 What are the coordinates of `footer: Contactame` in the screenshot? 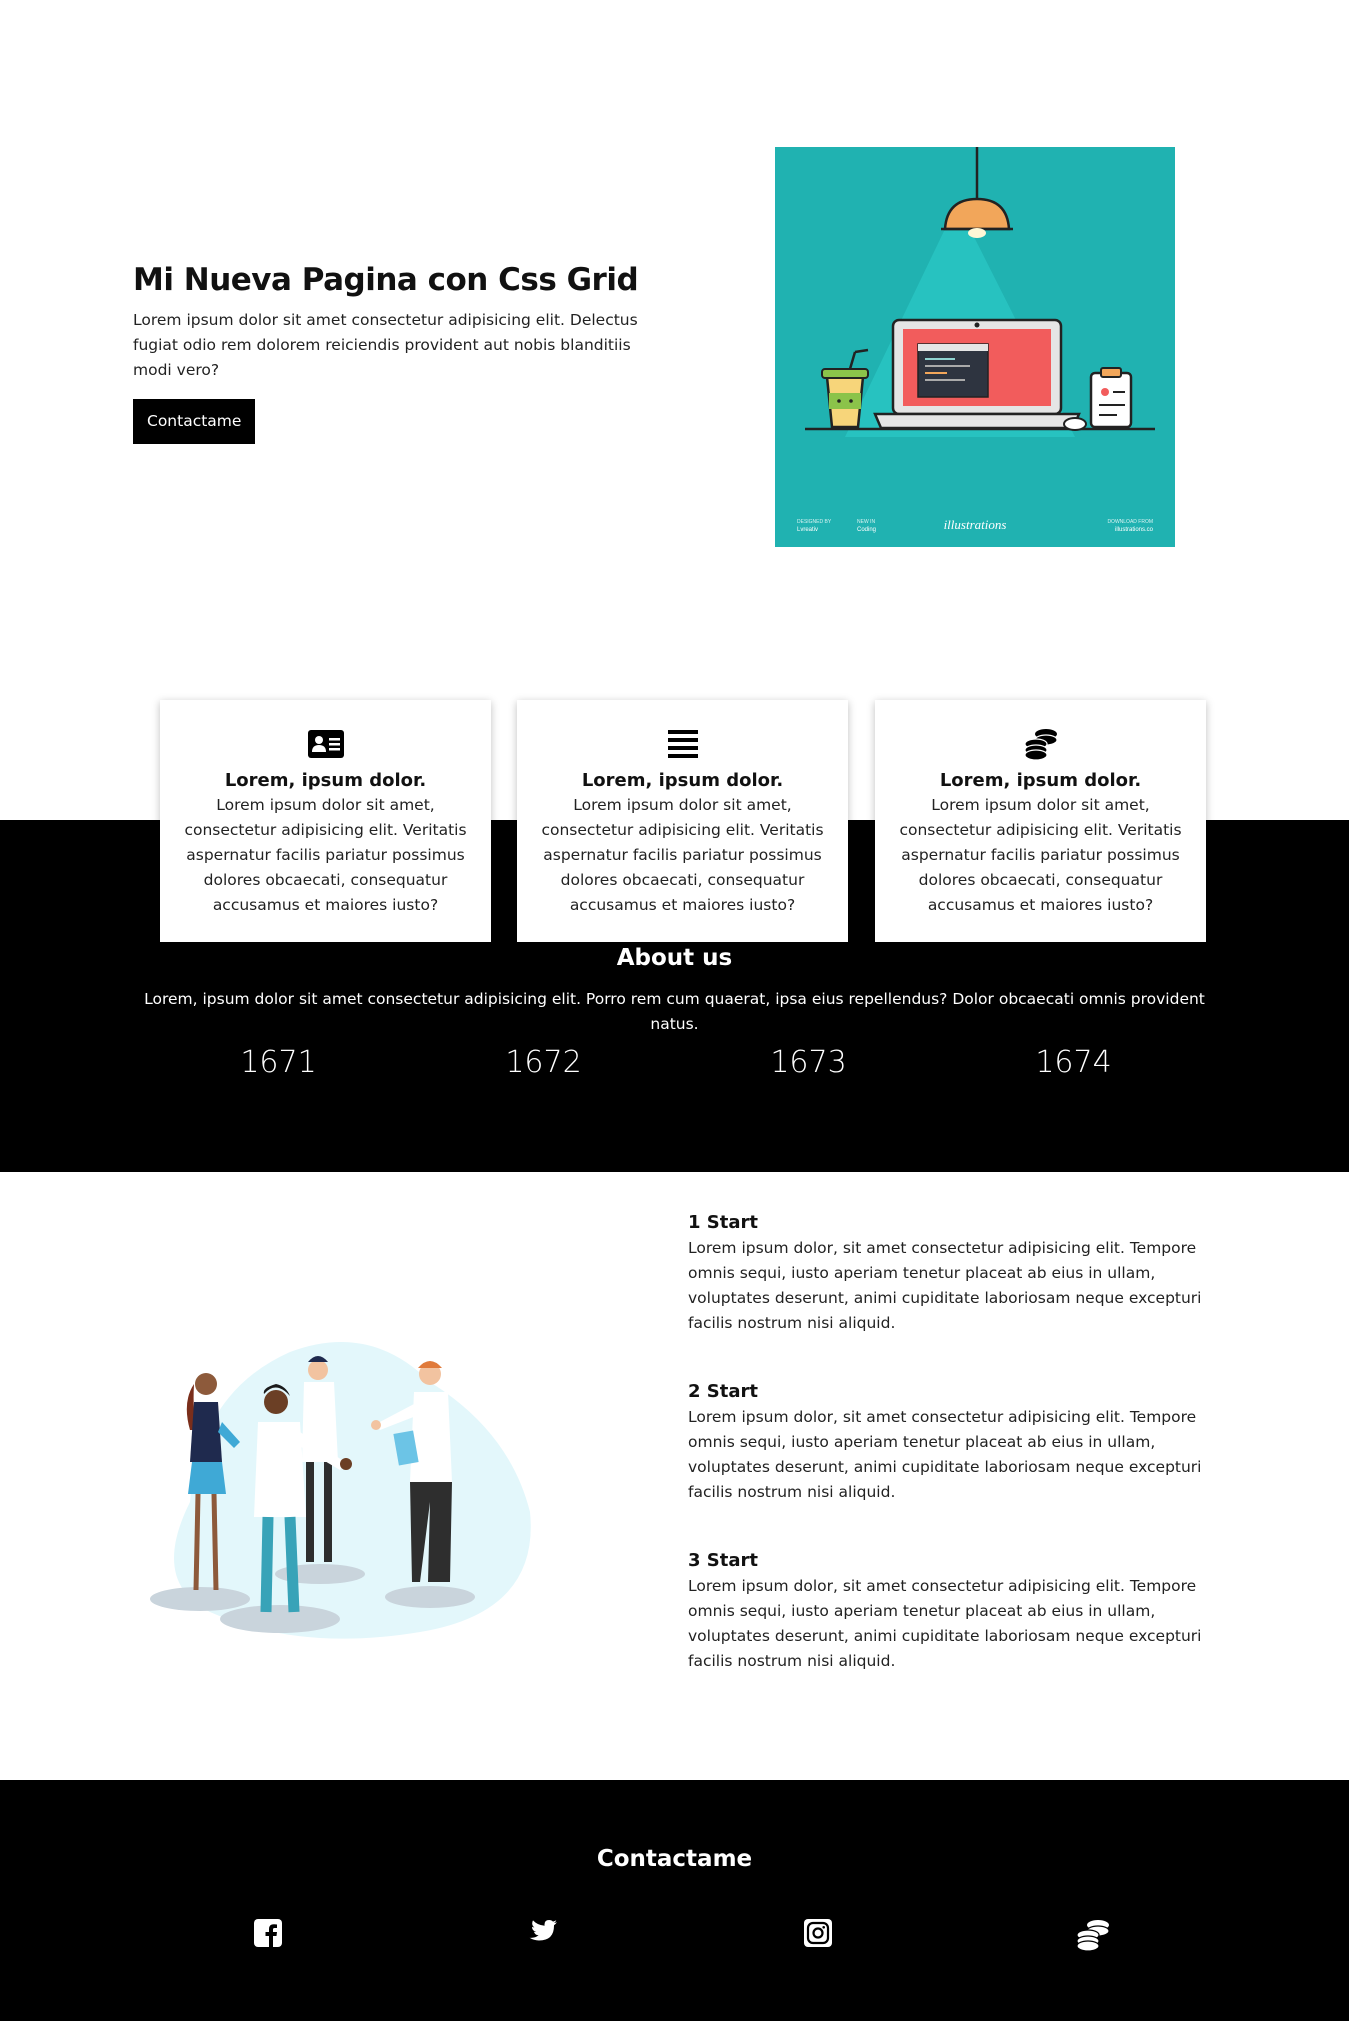 It's located at (674, 1900).